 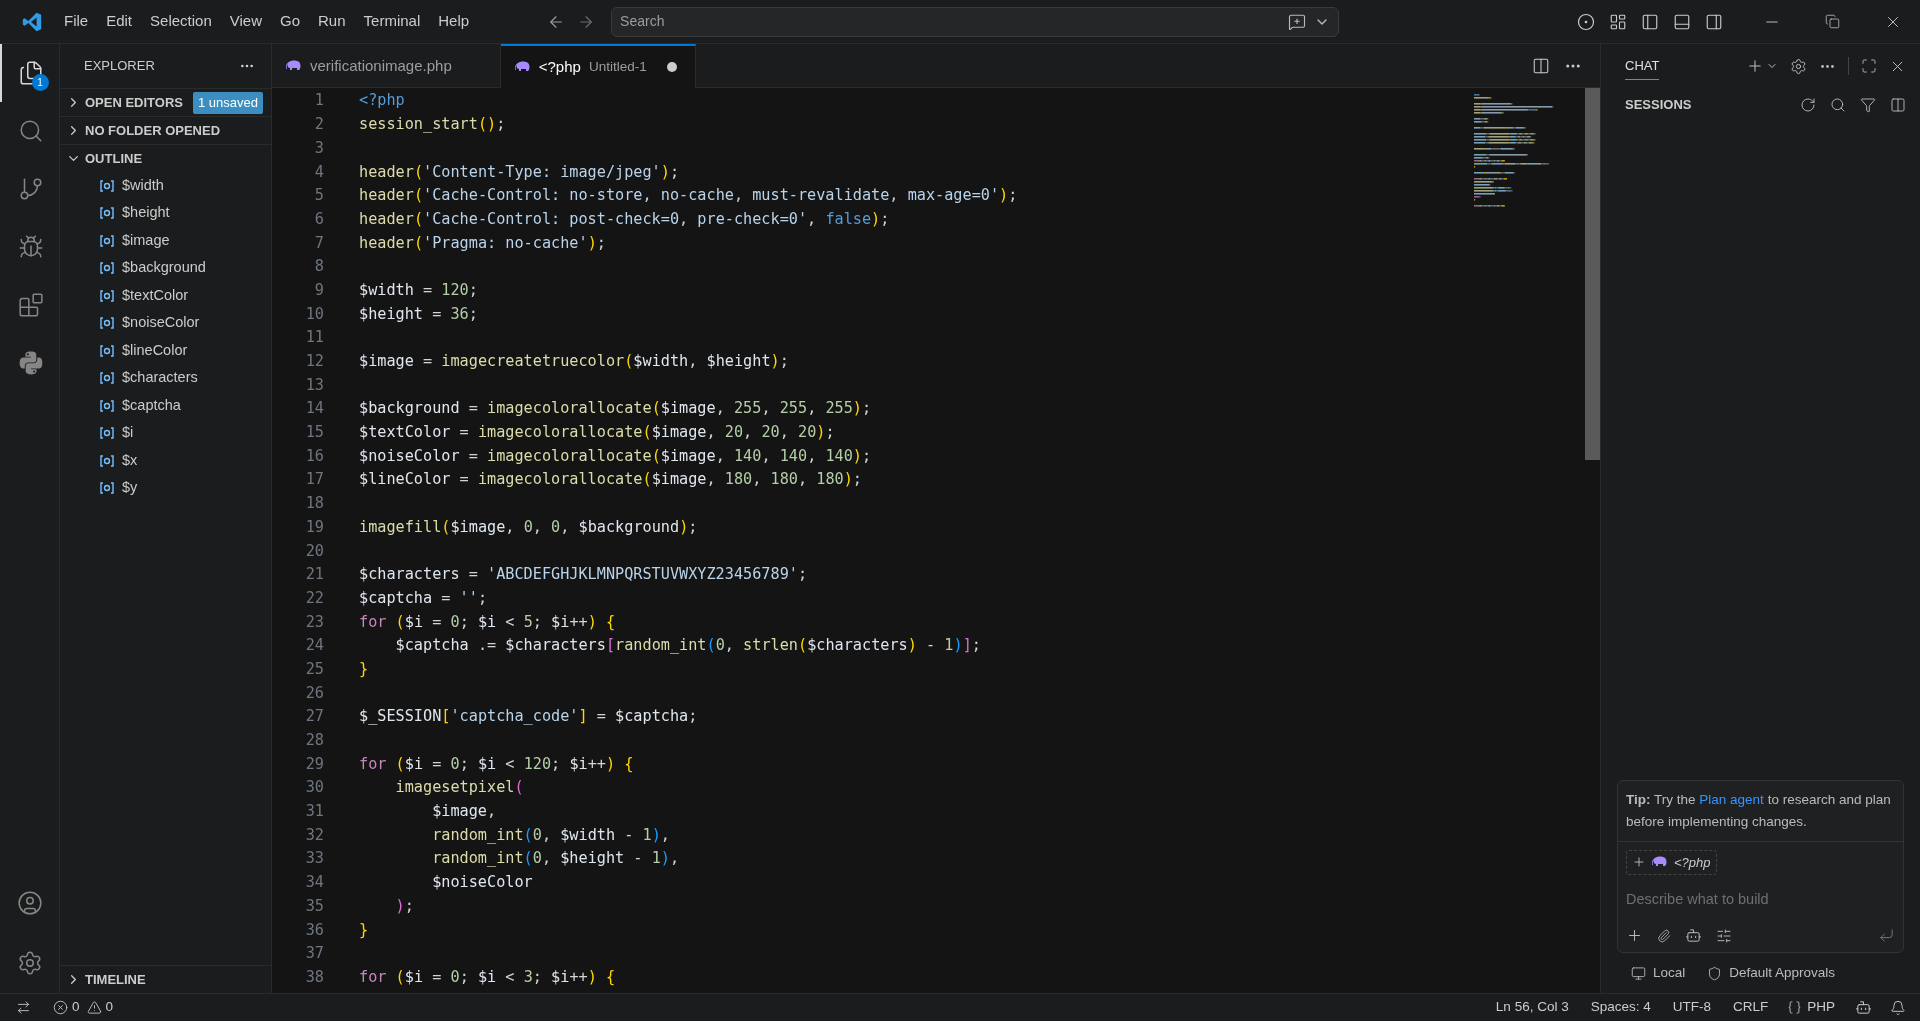 What do you see at coordinates (314, 930) in the screenshot?
I see `line-number: 36` at bounding box center [314, 930].